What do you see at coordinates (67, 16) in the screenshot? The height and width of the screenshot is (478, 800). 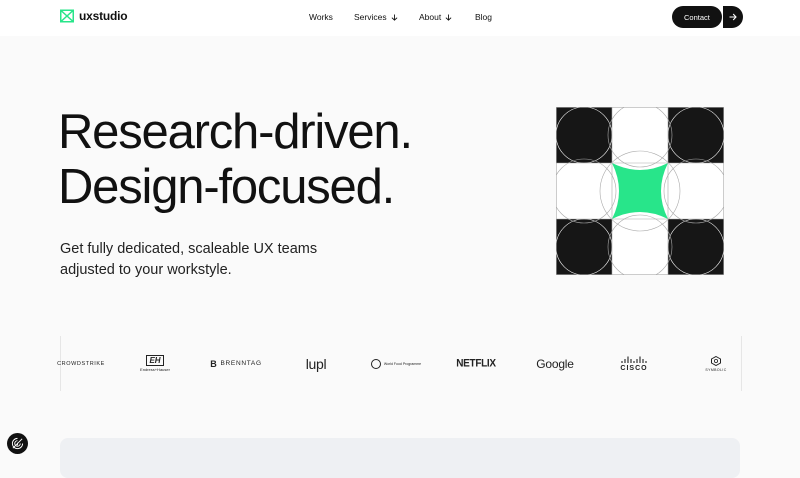 I see `uxstudio-logo-icon` at bounding box center [67, 16].